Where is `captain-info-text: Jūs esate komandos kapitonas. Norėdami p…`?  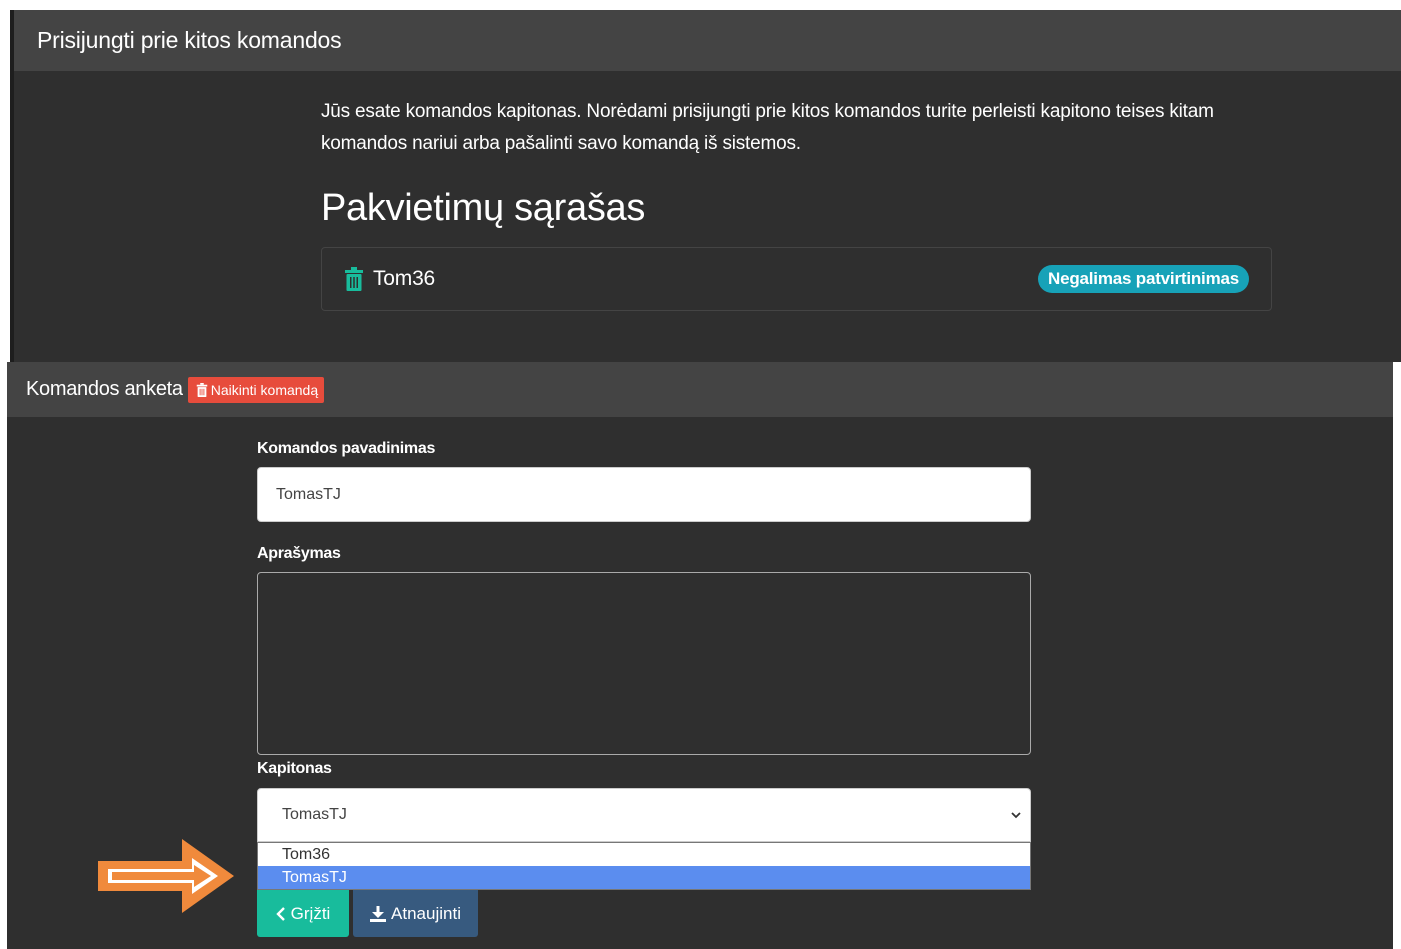 captain-info-text: Jūs esate komandos kapitonas. Norėdami p… is located at coordinates (767, 127).